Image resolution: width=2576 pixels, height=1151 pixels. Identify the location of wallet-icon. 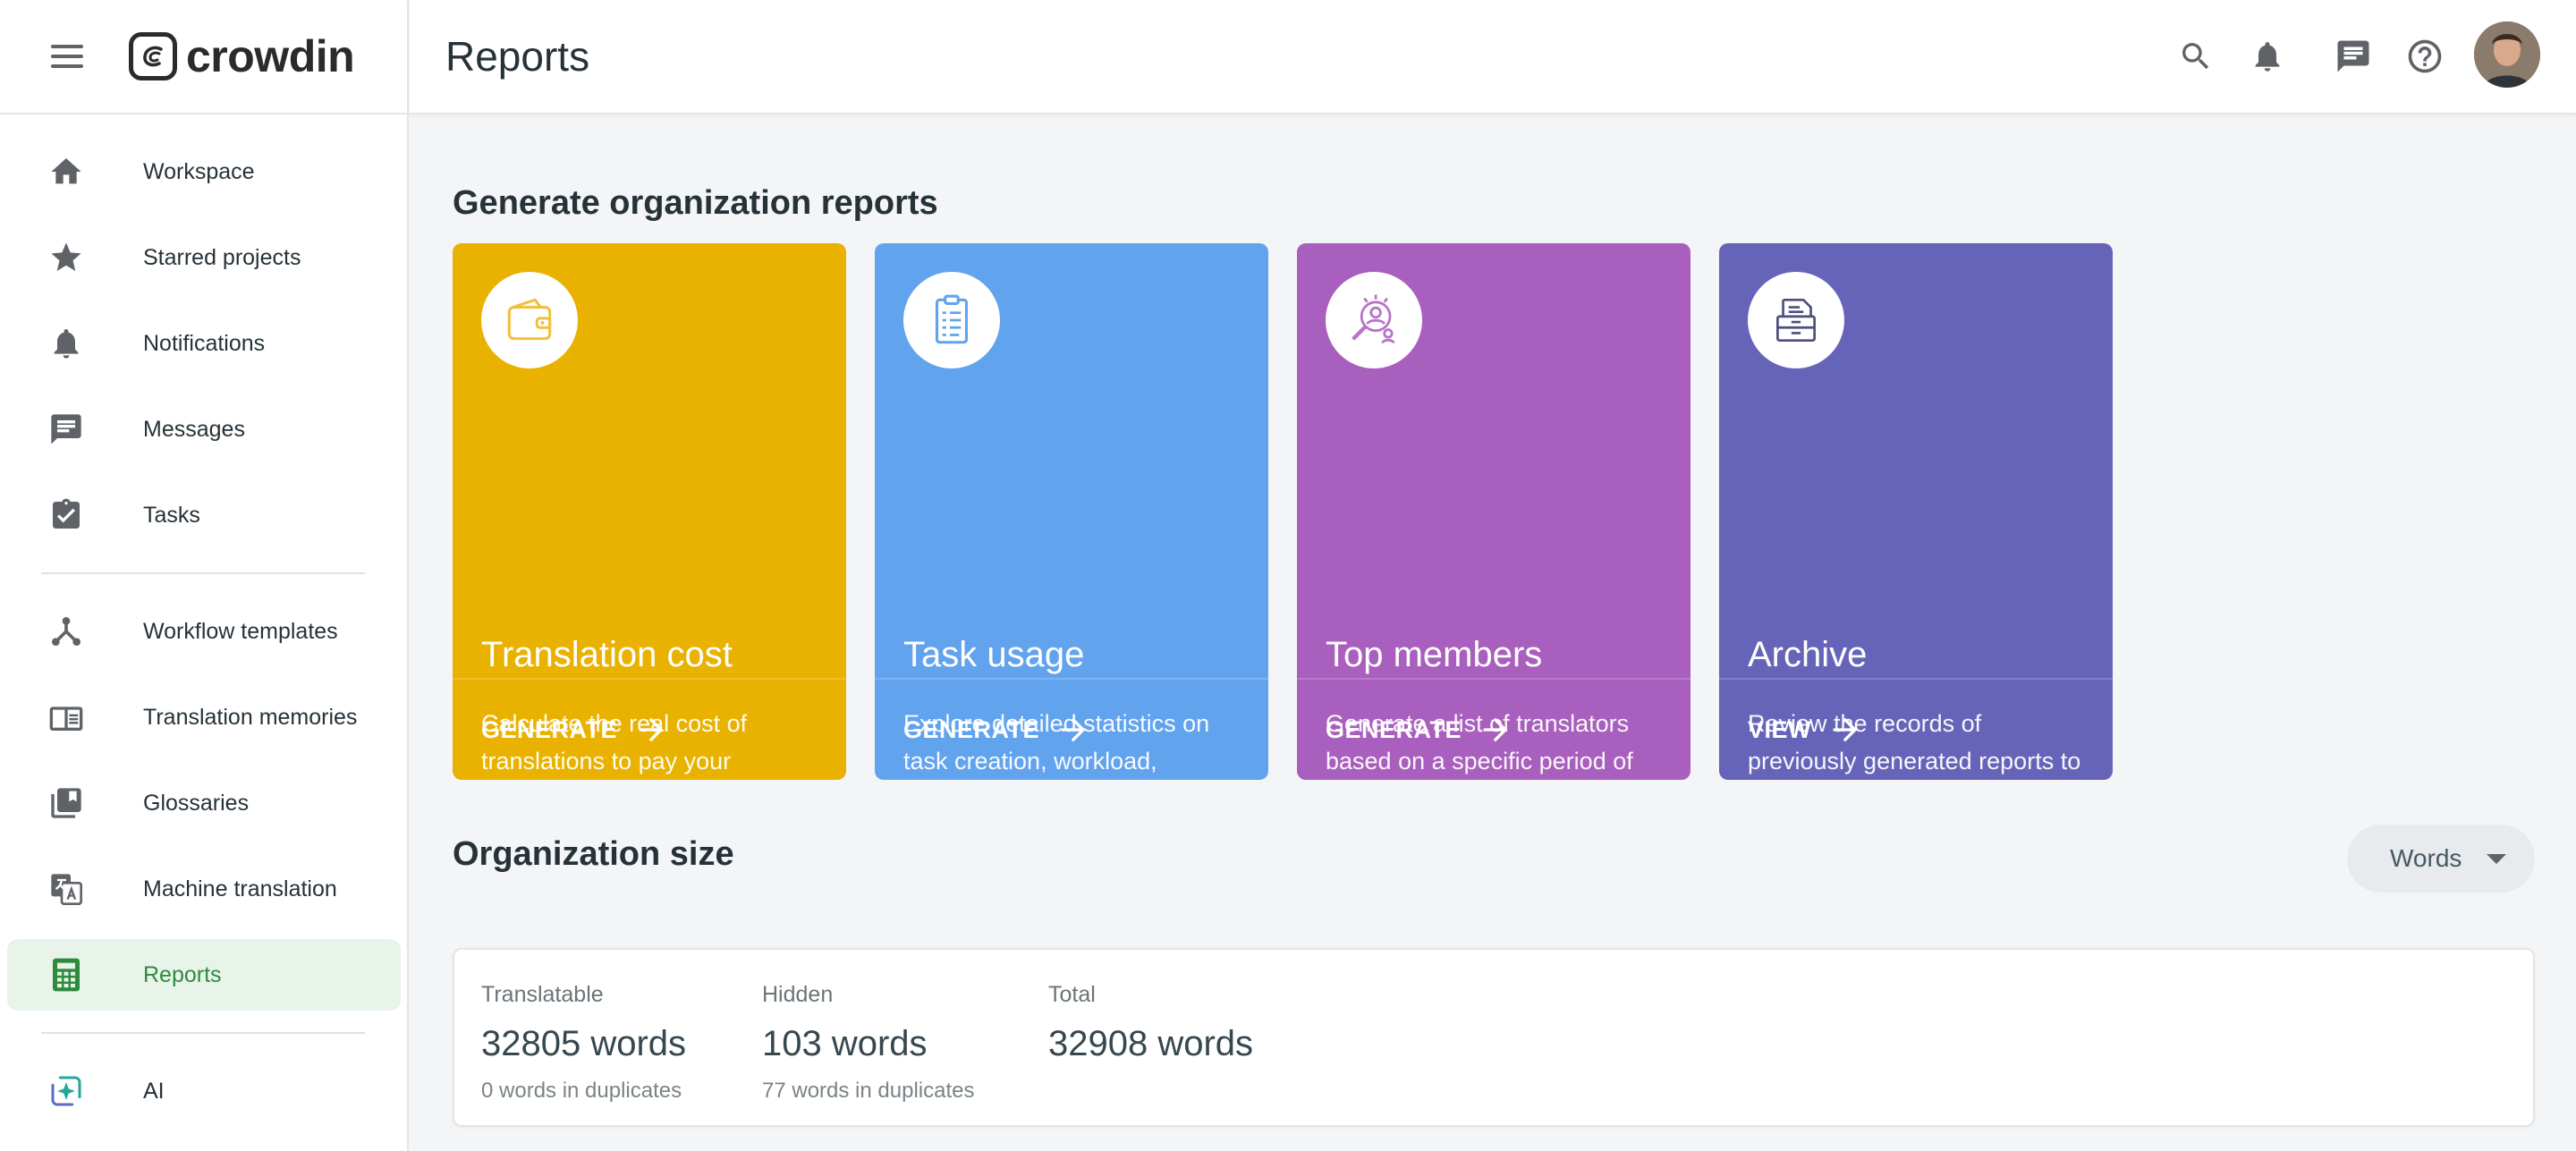
(529, 320).